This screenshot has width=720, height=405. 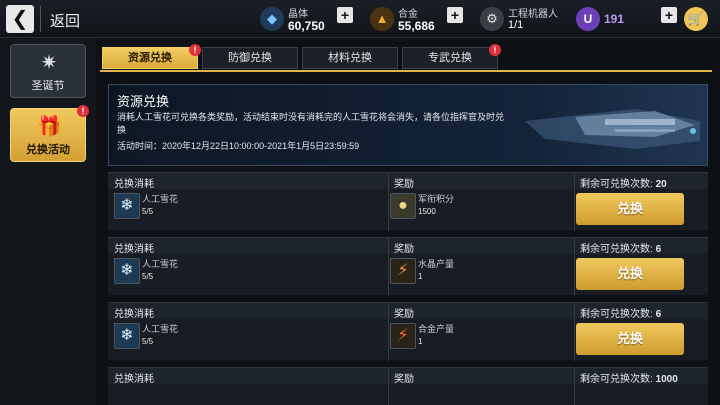 What do you see at coordinates (416, 26) in the screenshot?
I see `alloy-value: 55,686` at bounding box center [416, 26].